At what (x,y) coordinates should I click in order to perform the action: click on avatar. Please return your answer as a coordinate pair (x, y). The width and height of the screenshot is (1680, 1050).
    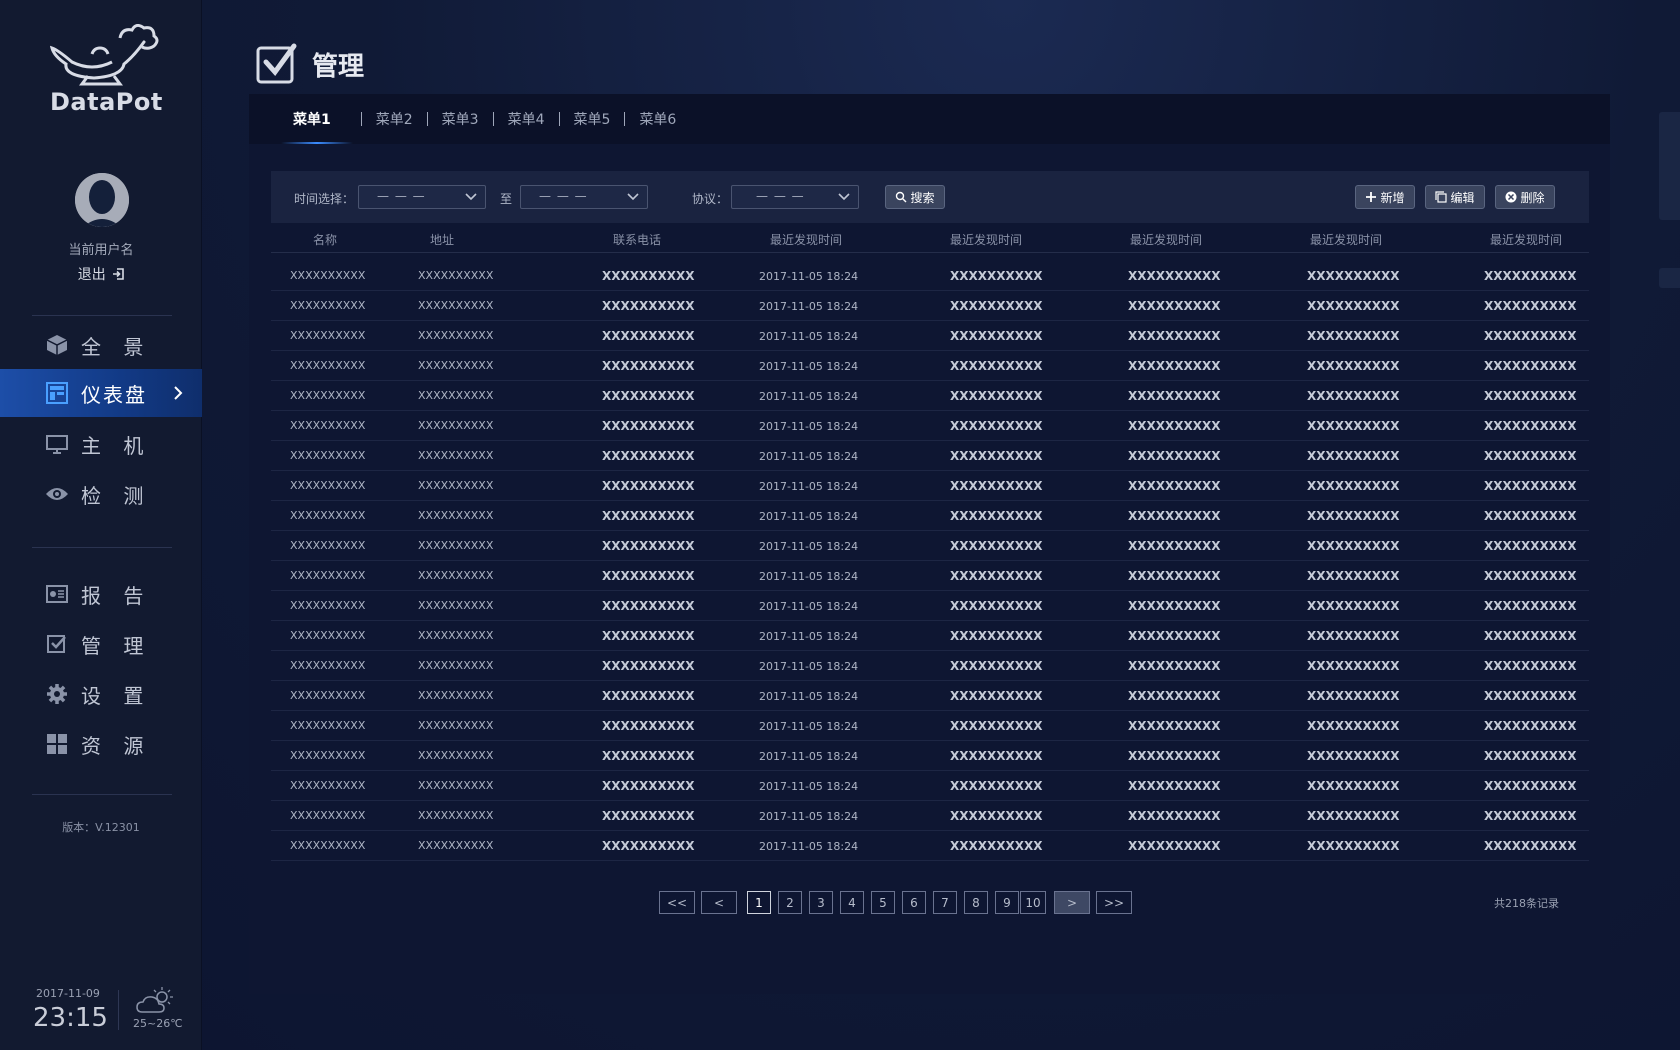
    Looking at the image, I should click on (102, 200).